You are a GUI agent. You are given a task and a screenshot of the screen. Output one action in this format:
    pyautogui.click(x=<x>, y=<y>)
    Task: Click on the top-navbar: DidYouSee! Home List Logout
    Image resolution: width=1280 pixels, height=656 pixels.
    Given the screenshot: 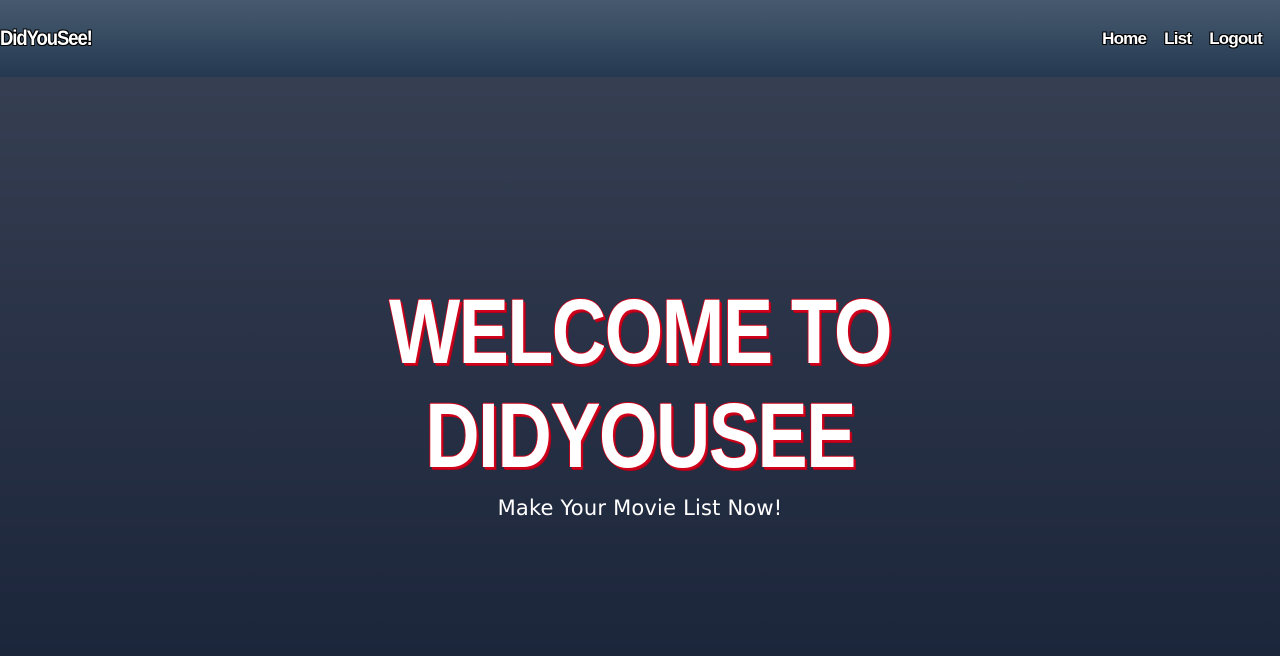 What is the action you would take?
    pyautogui.click(x=640, y=38)
    